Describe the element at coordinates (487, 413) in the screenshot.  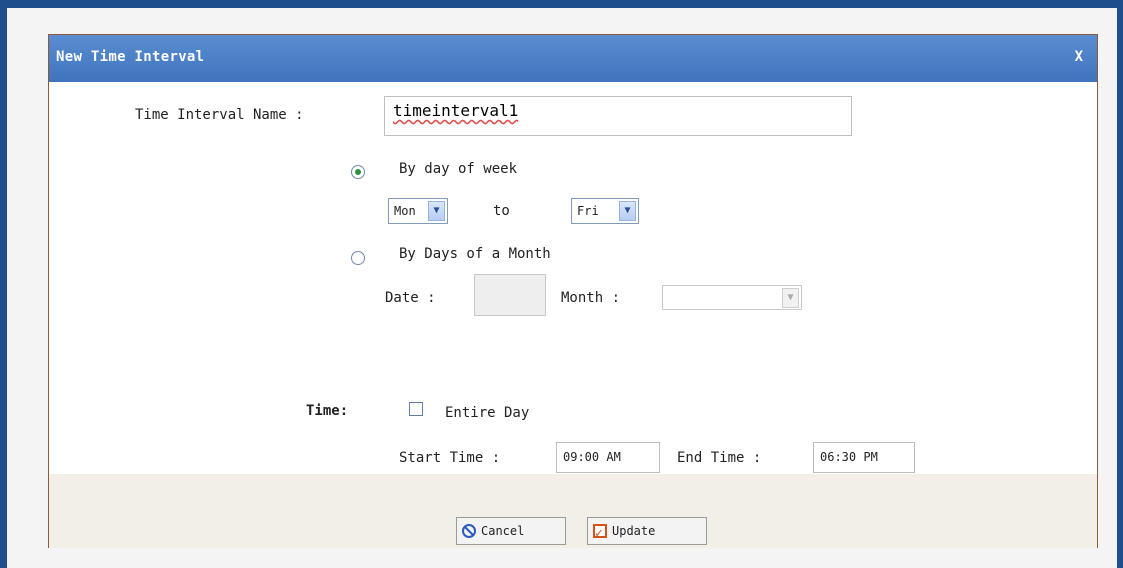
I see `entire-day-label: Entire Day` at that location.